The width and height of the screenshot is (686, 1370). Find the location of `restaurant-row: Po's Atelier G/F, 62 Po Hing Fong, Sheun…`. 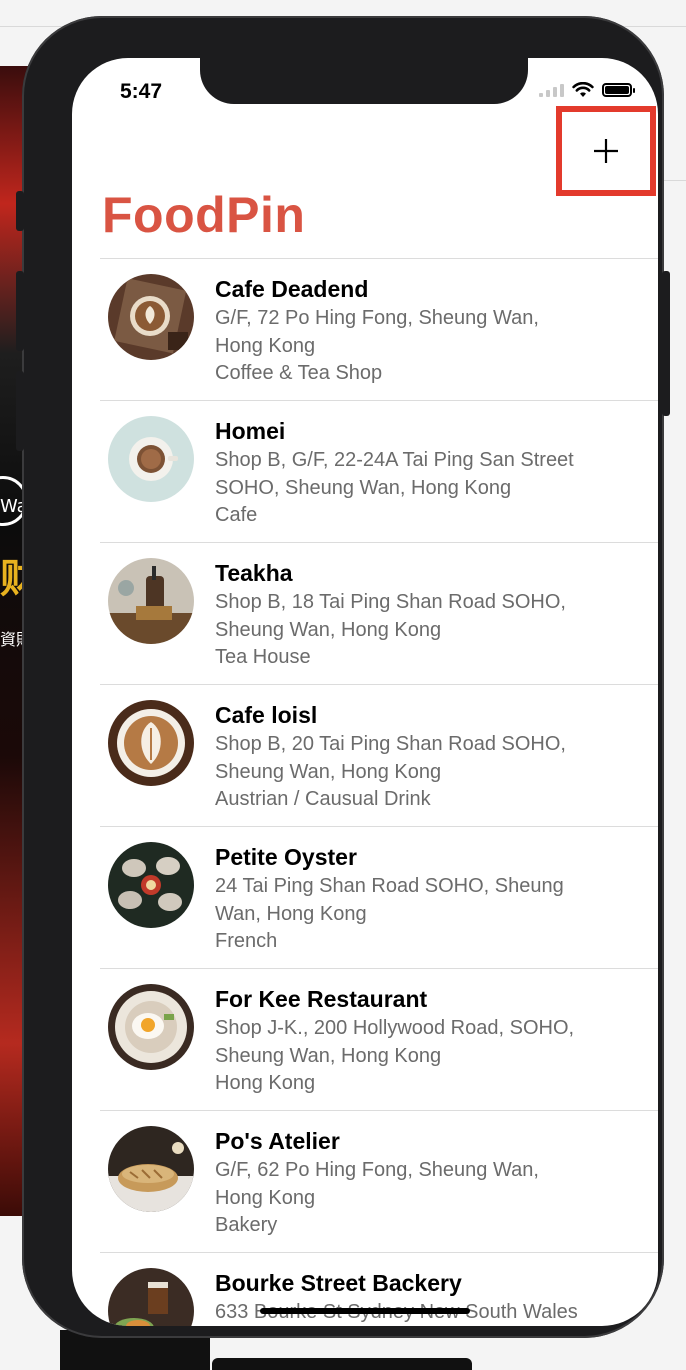

restaurant-row: Po's Atelier G/F, 62 Po Hing Fong, Sheun… is located at coordinates (379, 1181).